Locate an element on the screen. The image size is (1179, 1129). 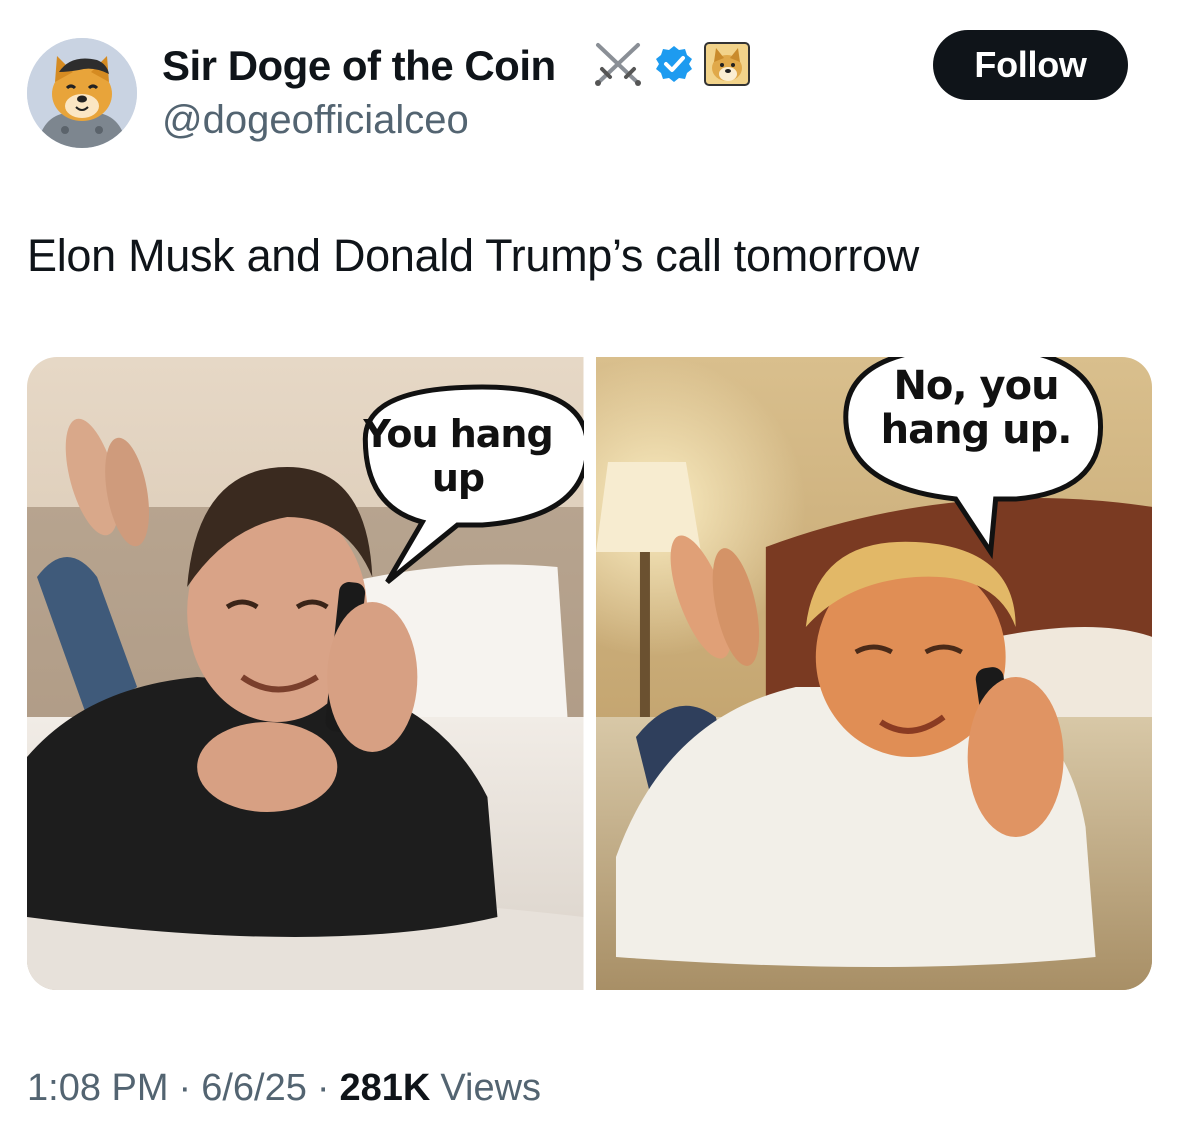
tweet-time: 1:08 PM is located at coordinates (98, 1088).